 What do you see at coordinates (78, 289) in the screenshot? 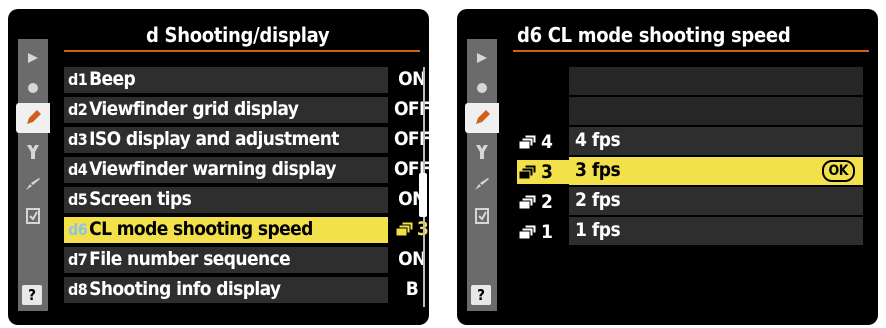
I see `menu-item-code: d8` at bounding box center [78, 289].